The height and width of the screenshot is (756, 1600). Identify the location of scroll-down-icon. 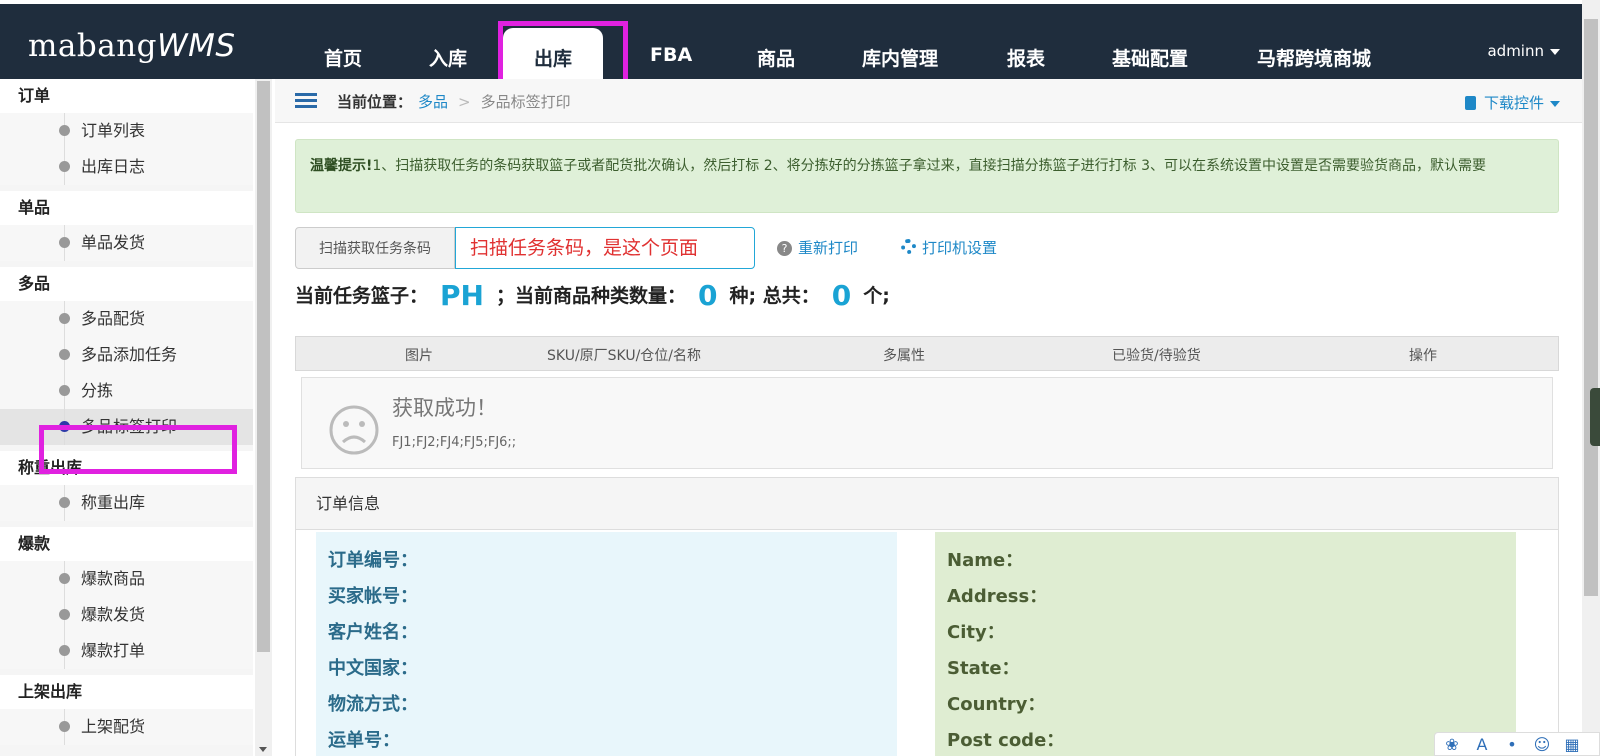
(263, 749).